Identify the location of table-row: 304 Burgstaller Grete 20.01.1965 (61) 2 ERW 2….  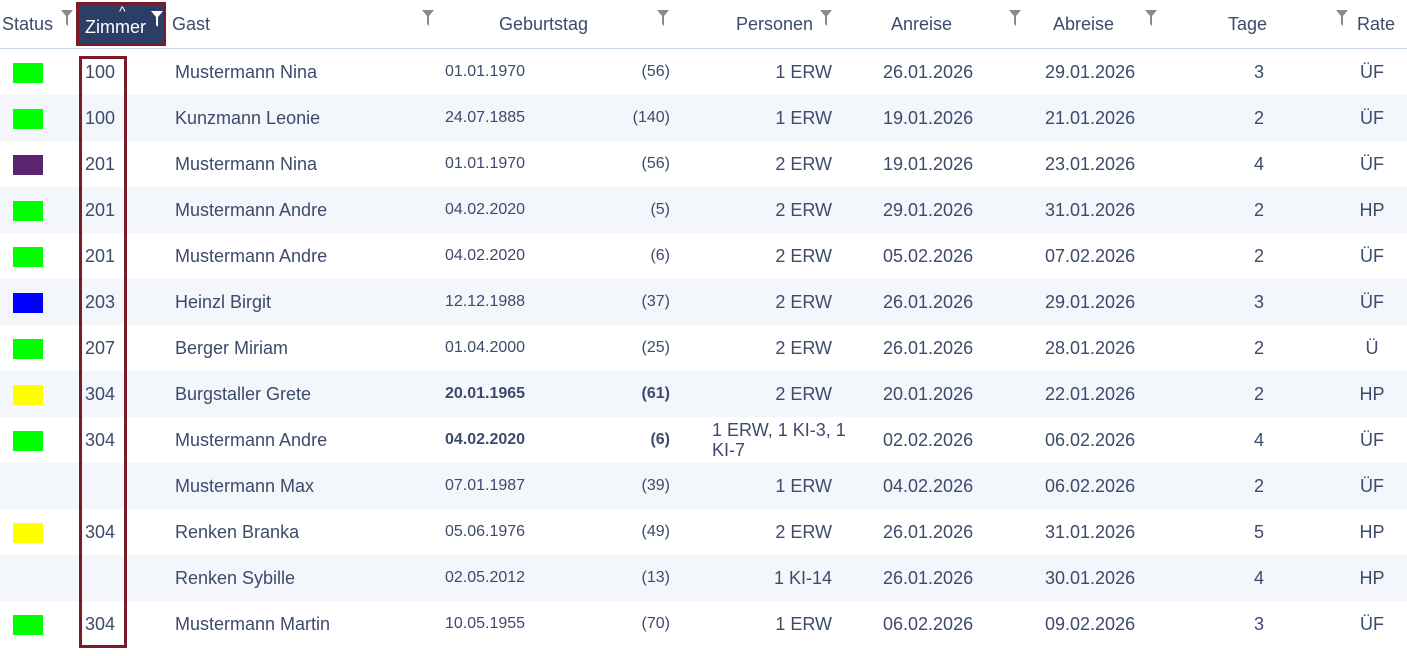
(703, 394).